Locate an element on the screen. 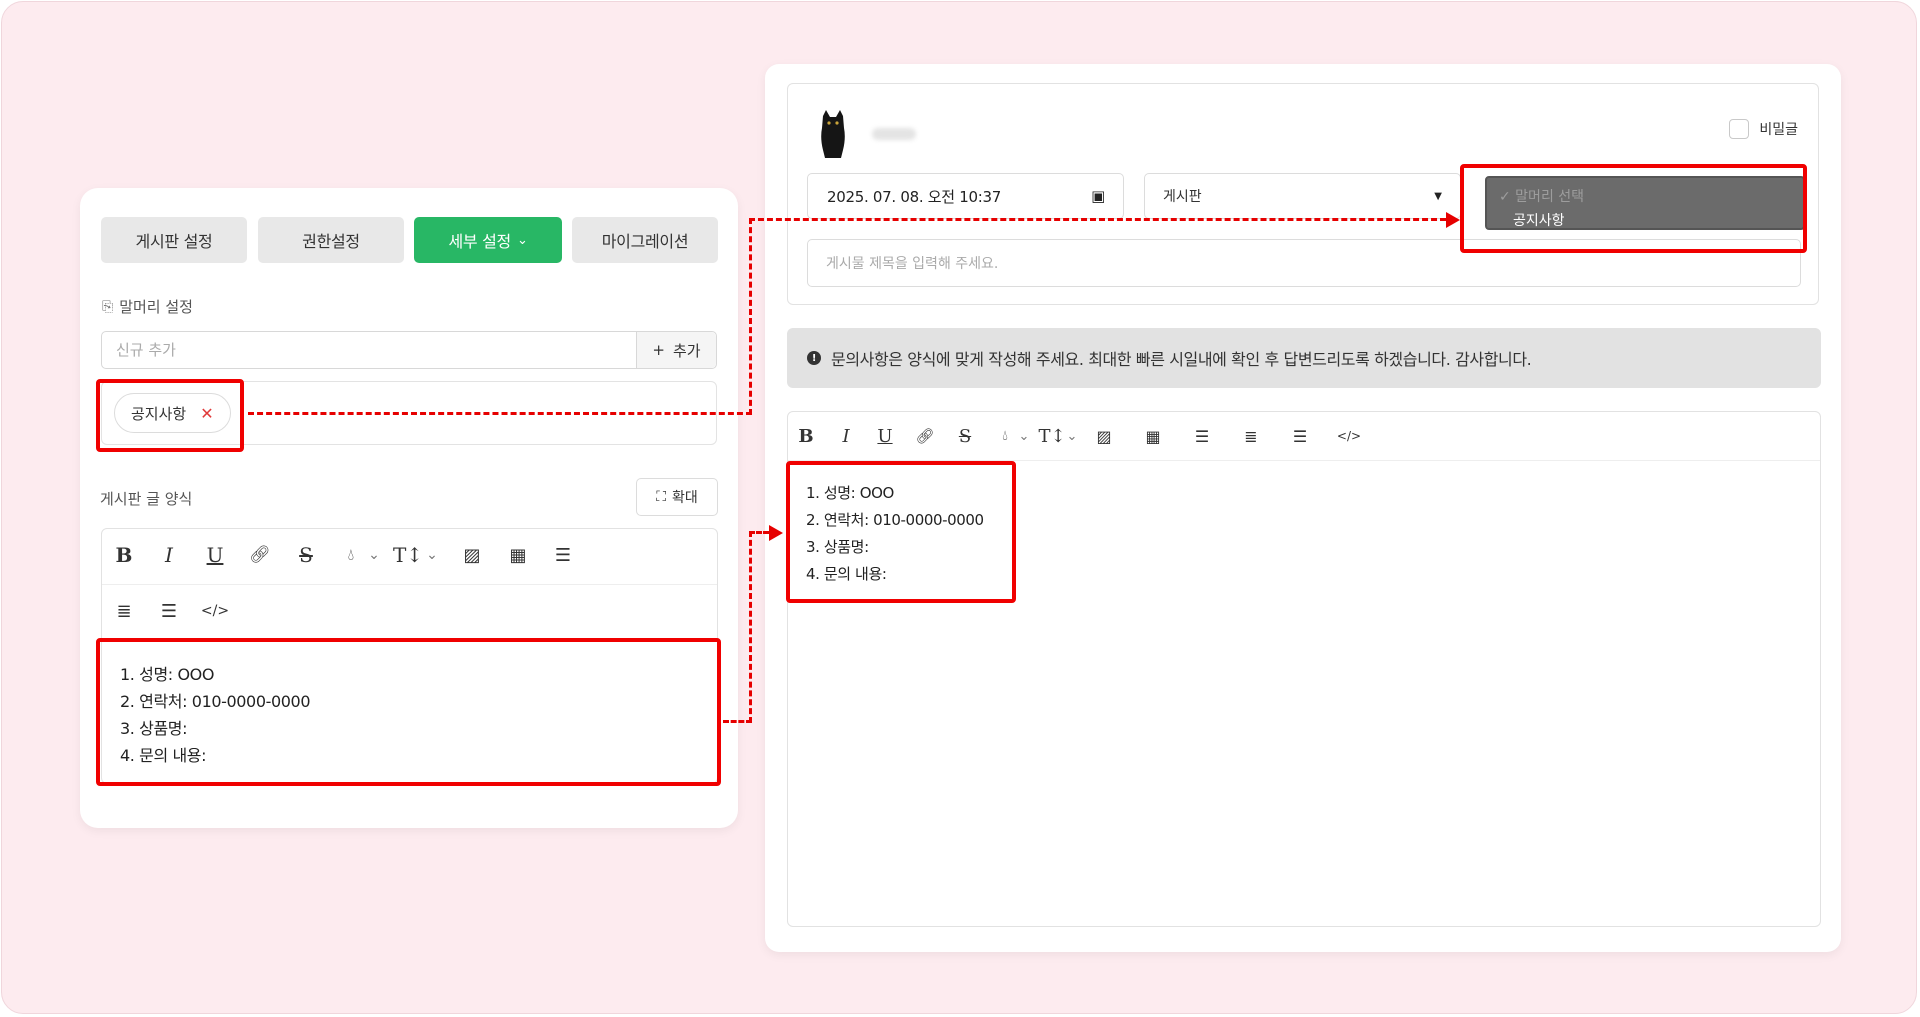  highlight-tag-chip is located at coordinates (170, 415).